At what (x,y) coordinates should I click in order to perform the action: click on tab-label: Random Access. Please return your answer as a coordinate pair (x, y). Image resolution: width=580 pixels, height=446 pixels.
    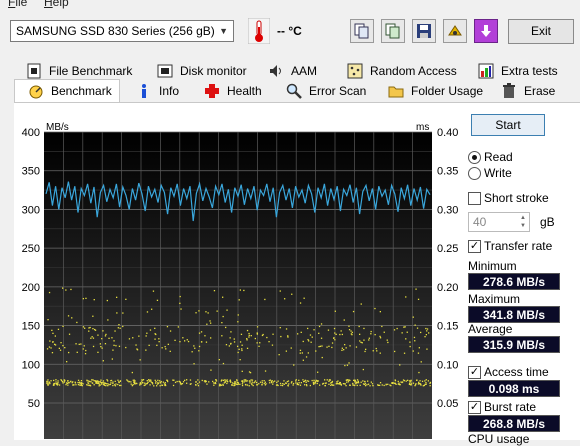
    Looking at the image, I should click on (413, 71).